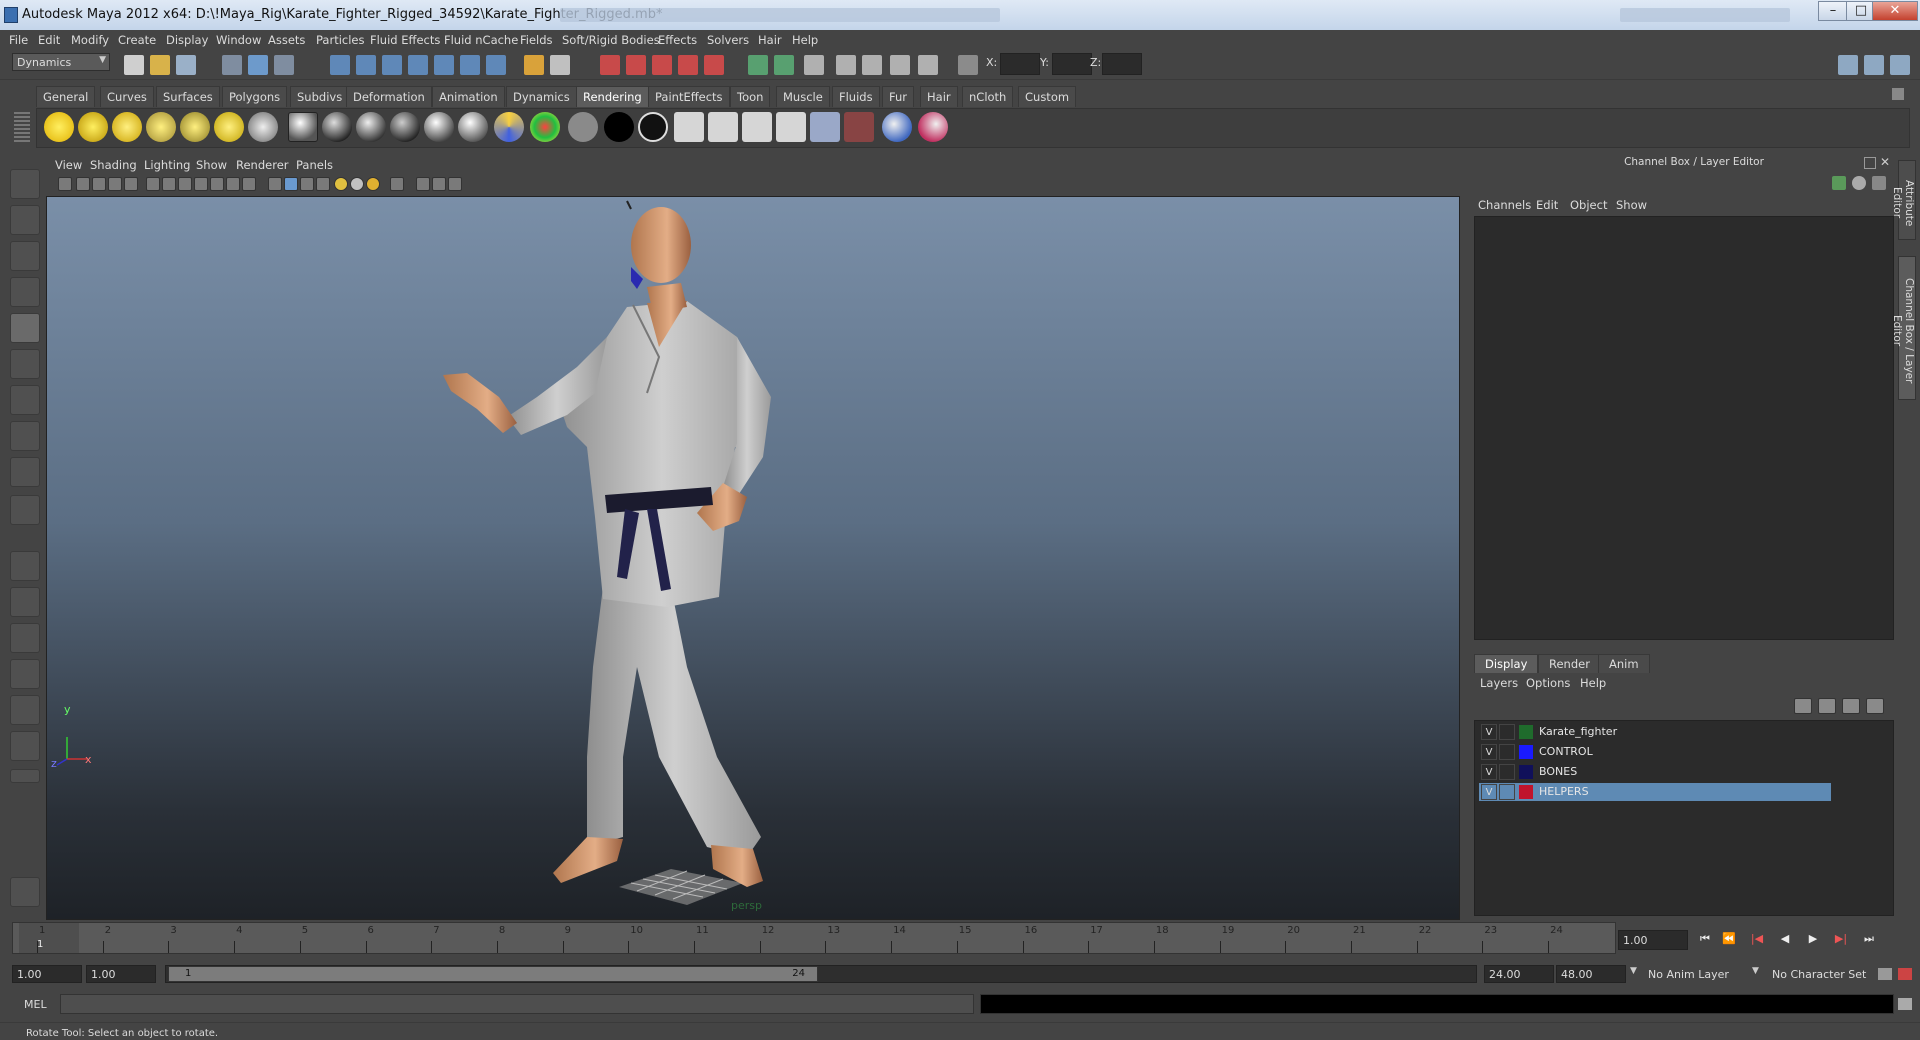 The width and height of the screenshot is (1920, 1040). What do you see at coordinates (1655, 752) in the screenshot?
I see `layer-row: V CONTROL` at bounding box center [1655, 752].